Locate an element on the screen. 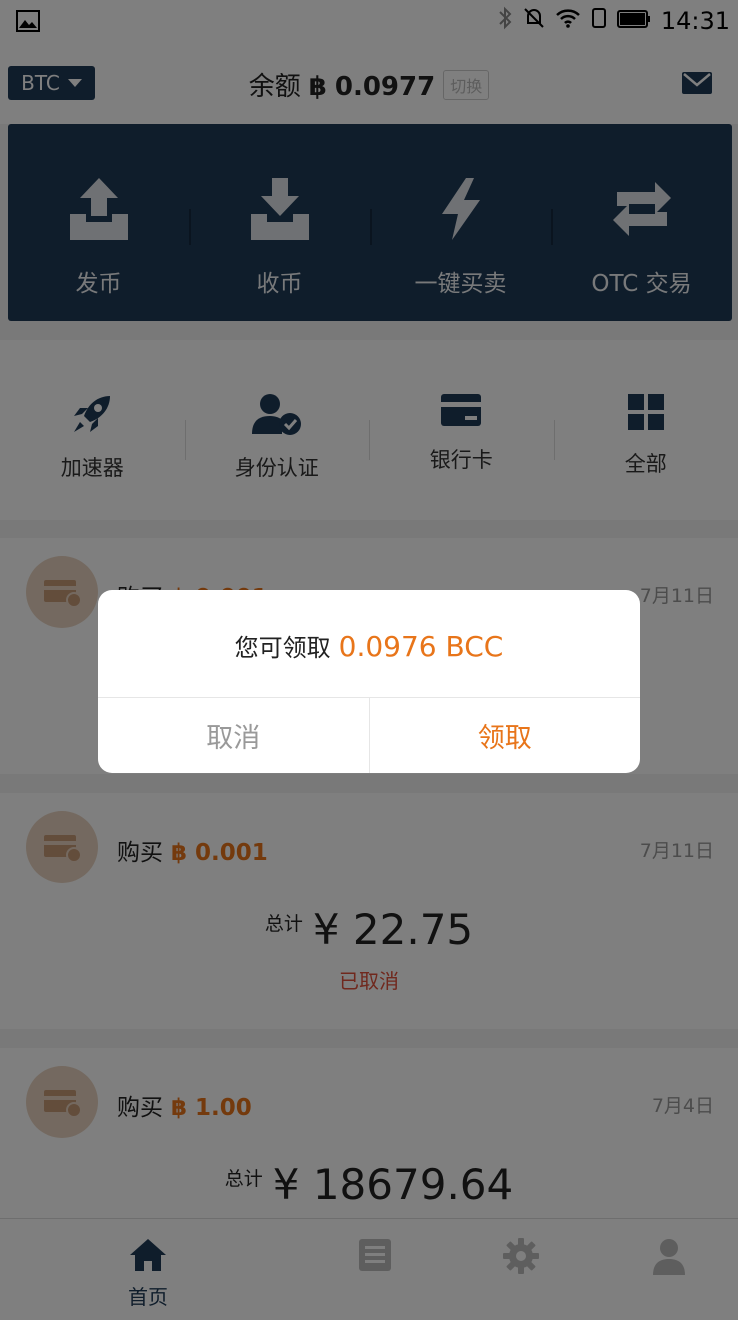 Image resolution: width=738 pixels, height=1320 pixels. dialog-message-text: 您可领取 is located at coordinates (282, 648).